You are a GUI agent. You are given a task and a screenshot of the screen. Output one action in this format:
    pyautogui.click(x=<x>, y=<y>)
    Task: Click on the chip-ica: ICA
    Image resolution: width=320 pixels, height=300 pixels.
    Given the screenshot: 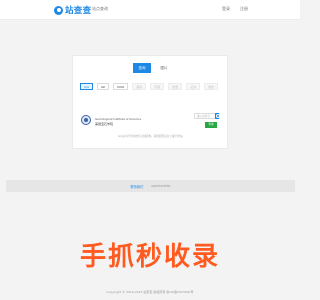 What is the action you would take?
    pyautogui.click(x=87, y=86)
    